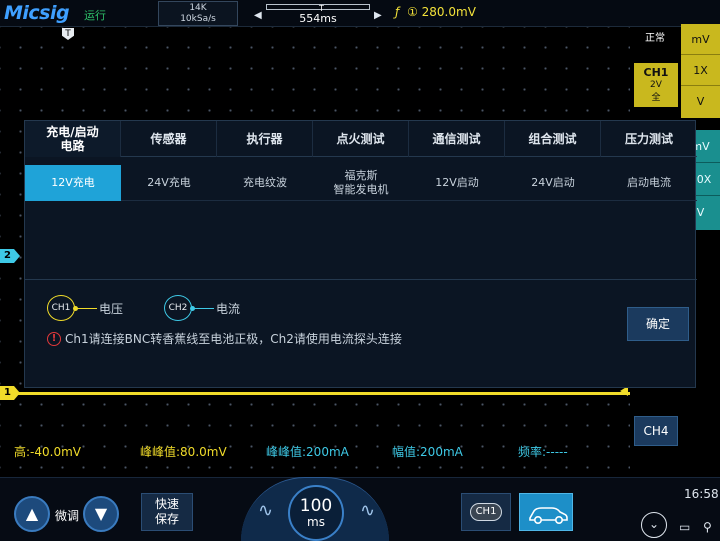 The width and height of the screenshot is (720, 541). I want to click on subtab-starting-current: 启动电流, so click(649, 183).